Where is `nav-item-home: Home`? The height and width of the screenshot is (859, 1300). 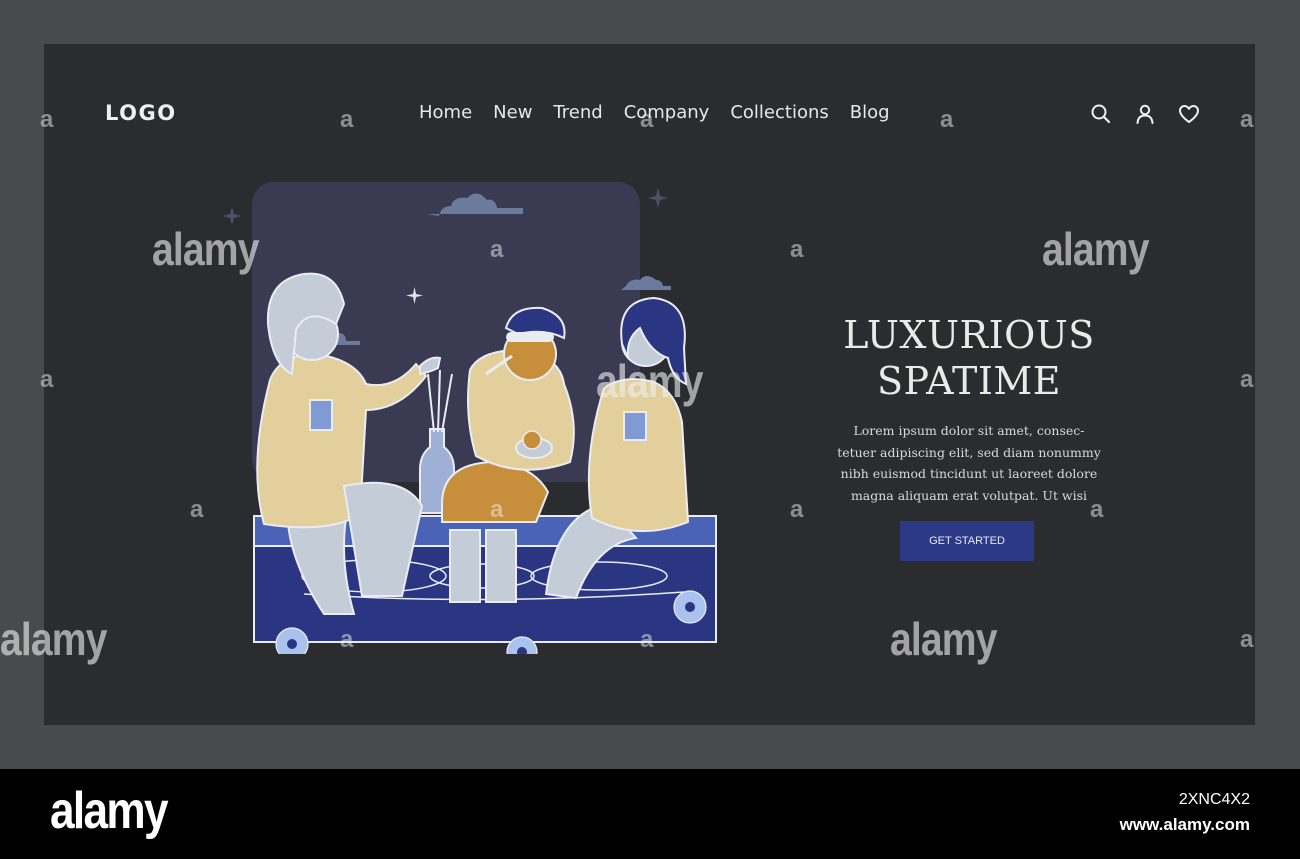
nav-item-home: Home is located at coordinates (445, 112).